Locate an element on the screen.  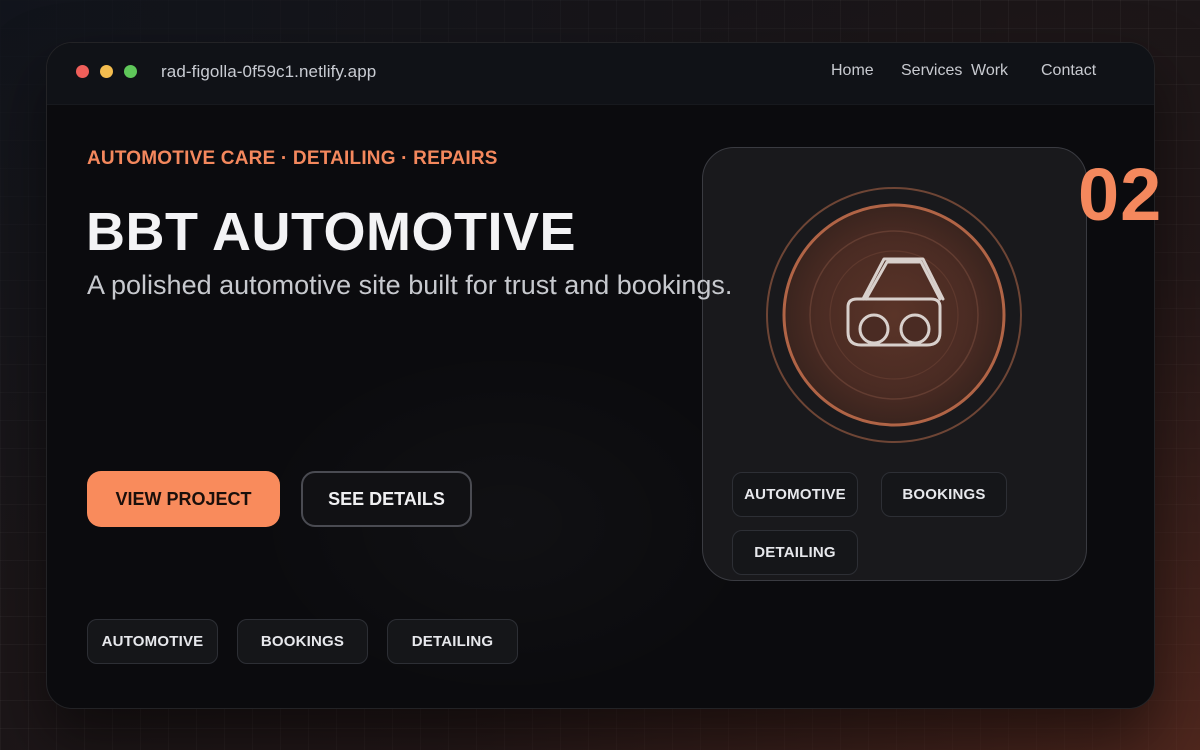
close-window-dot is located at coordinates (82, 71).